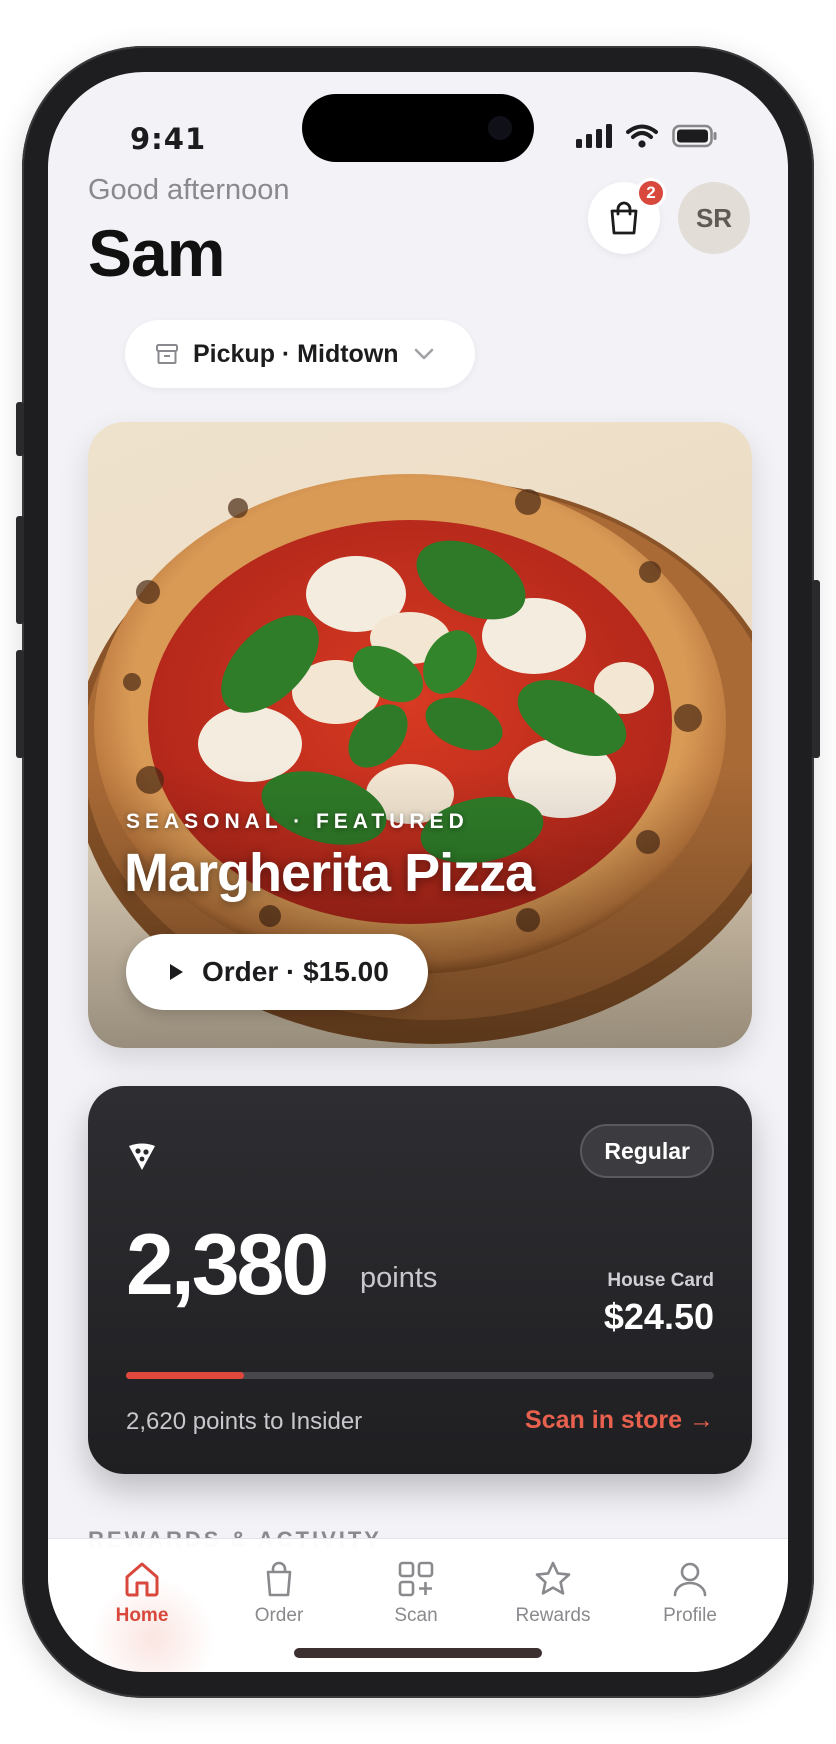  What do you see at coordinates (244, 1421) in the screenshot?
I see `next-tier-text: 2,620 points to Insider` at bounding box center [244, 1421].